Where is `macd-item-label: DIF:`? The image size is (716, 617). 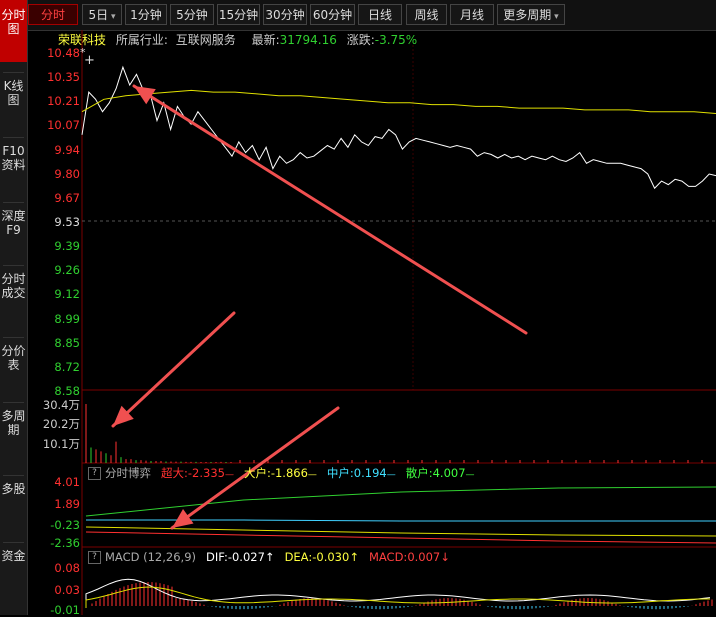 macd-item-label: DIF: is located at coordinates (217, 557).